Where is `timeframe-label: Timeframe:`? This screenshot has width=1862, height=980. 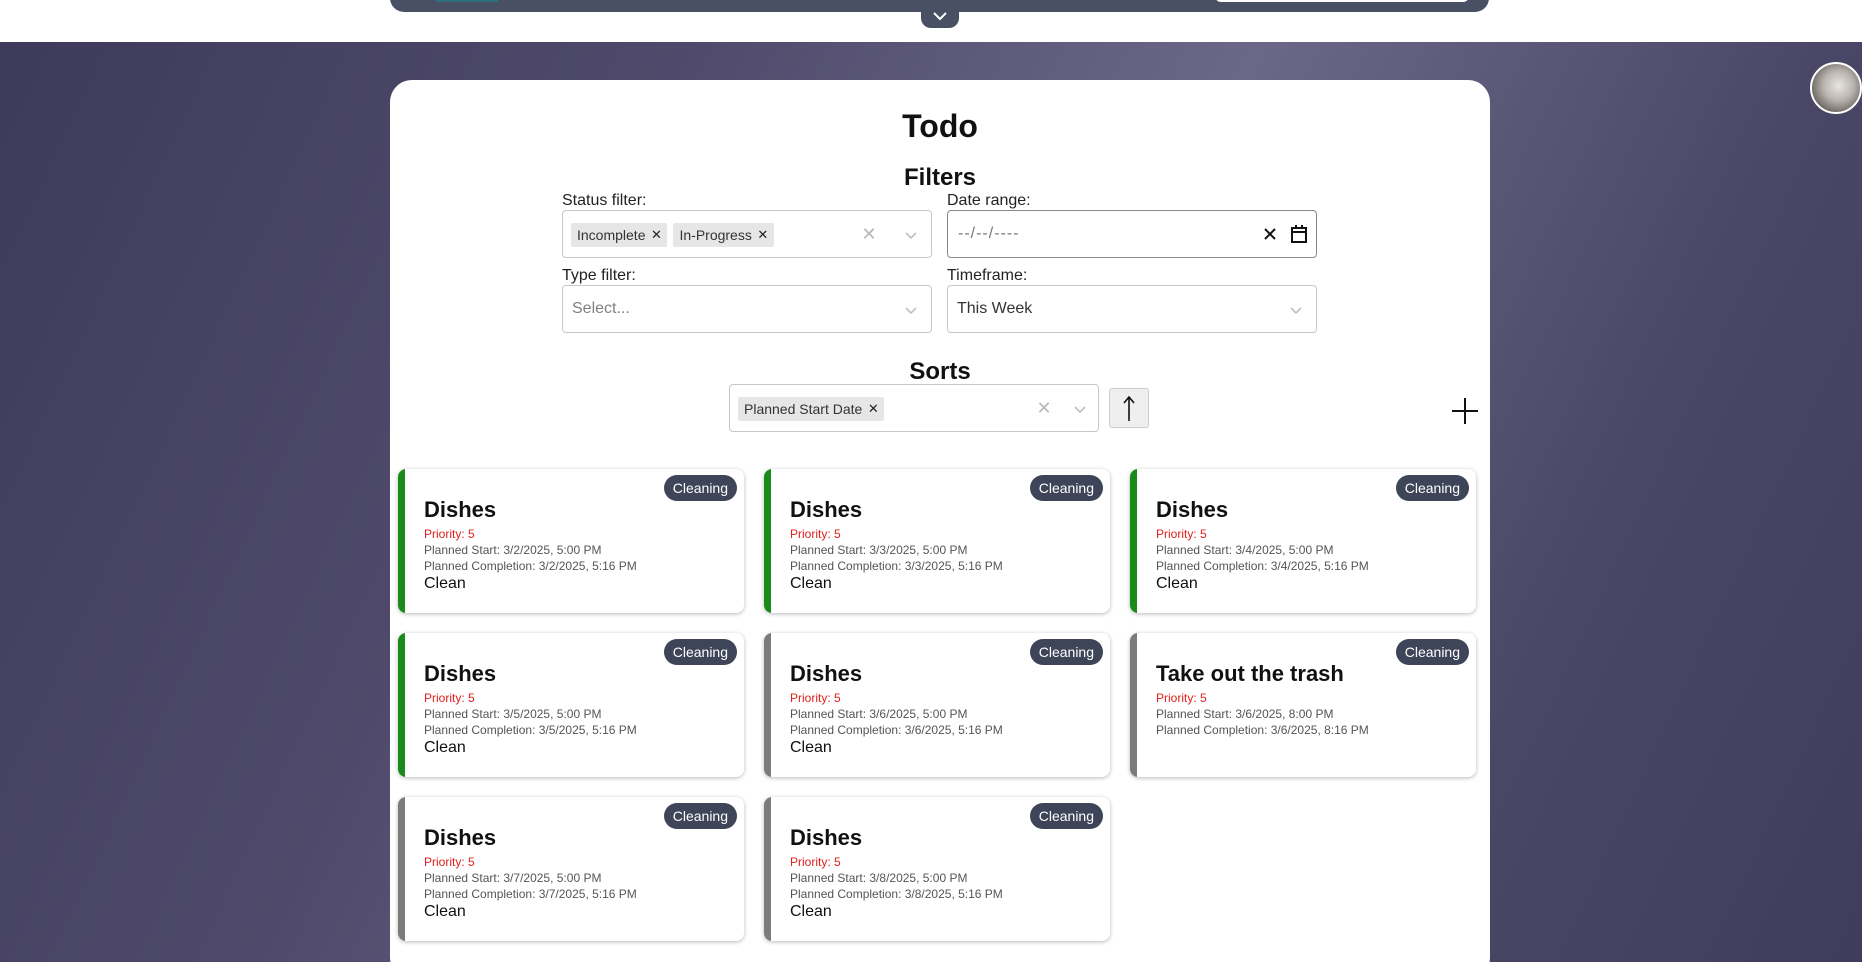 timeframe-label: Timeframe: is located at coordinates (987, 275).